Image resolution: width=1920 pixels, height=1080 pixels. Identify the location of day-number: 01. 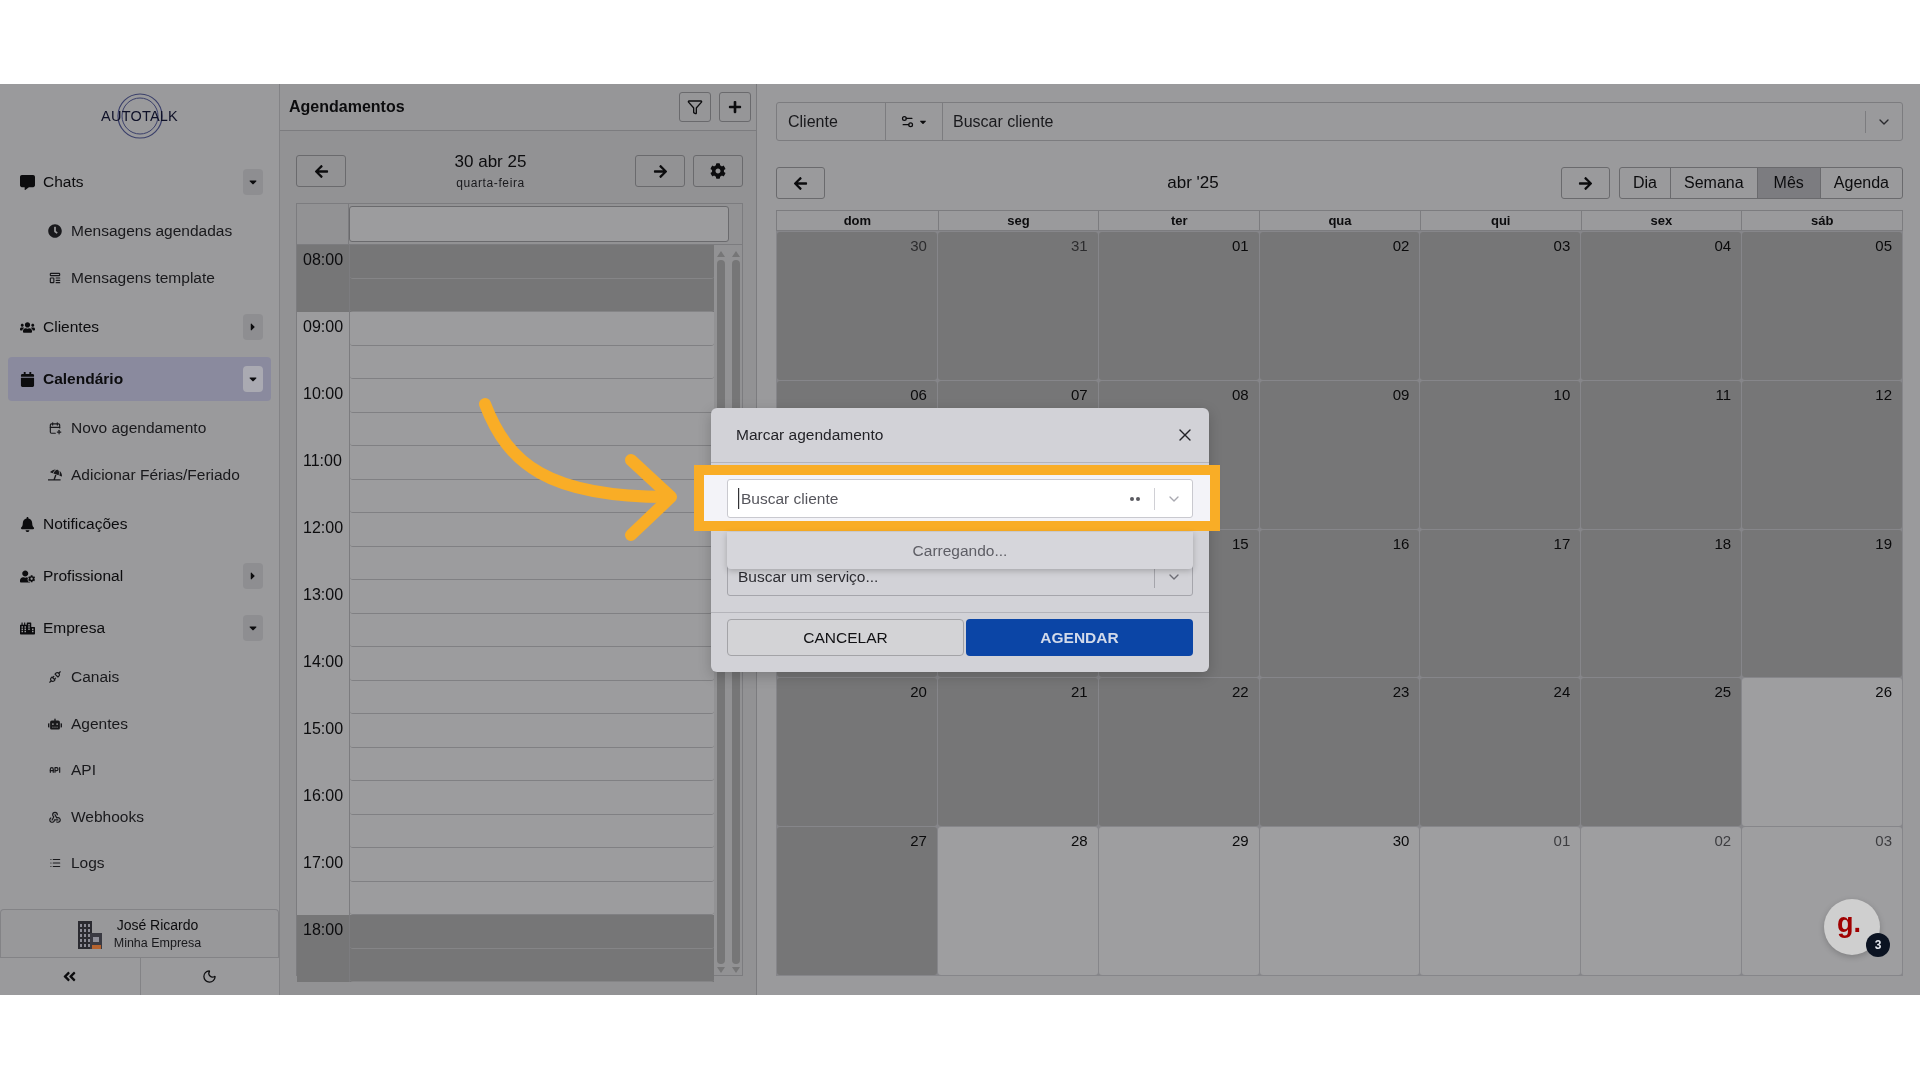
(1240, 245).